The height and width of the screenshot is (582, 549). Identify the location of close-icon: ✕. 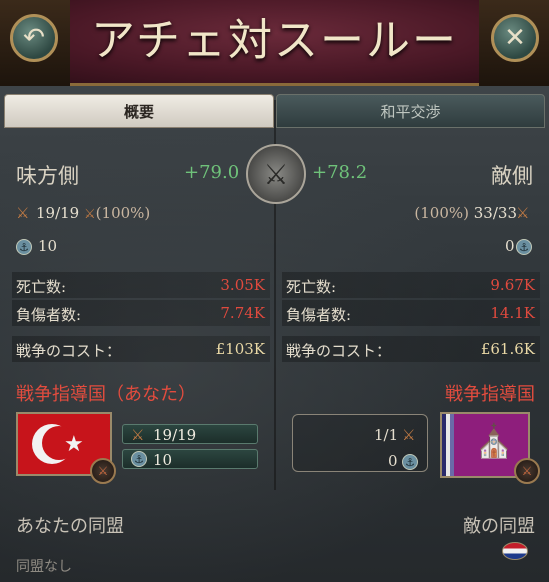
(515, 38).